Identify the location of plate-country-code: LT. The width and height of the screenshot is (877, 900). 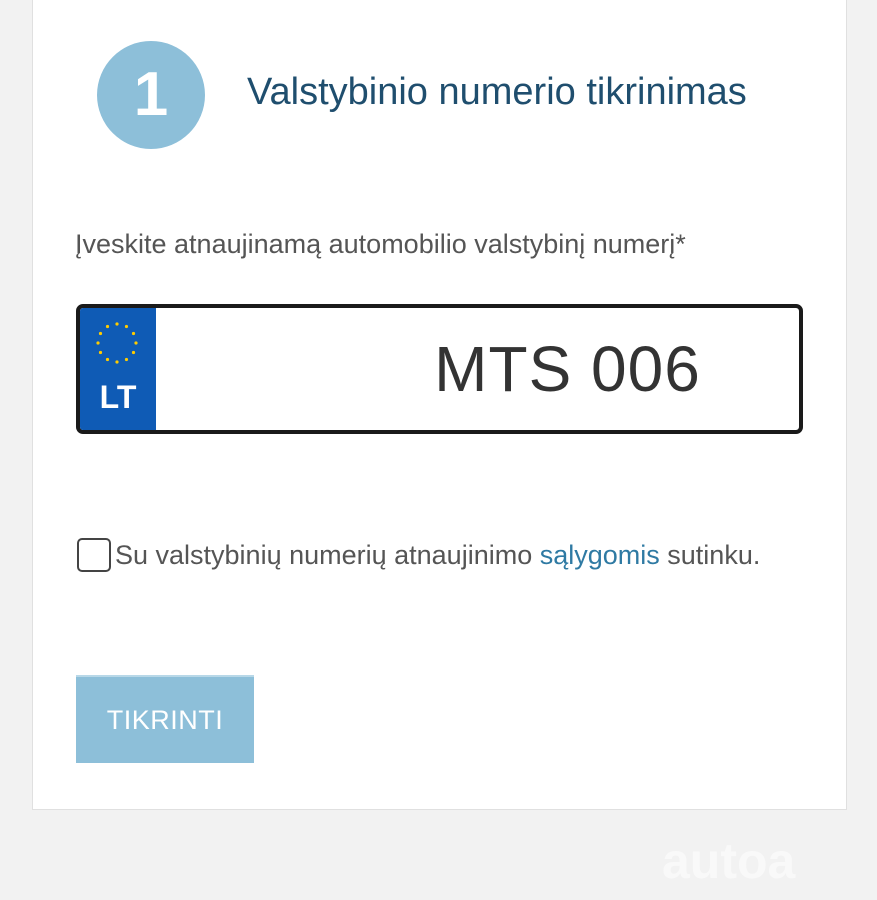
(118, 397).